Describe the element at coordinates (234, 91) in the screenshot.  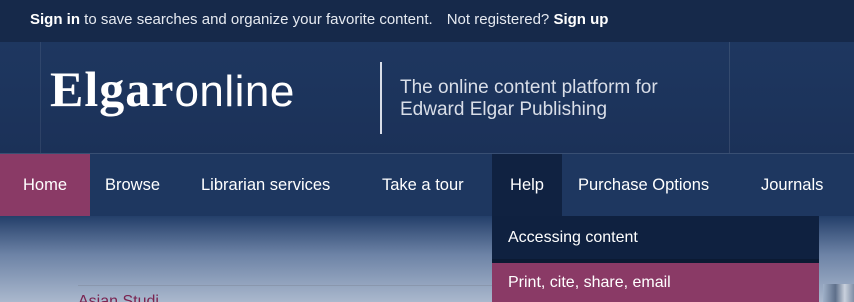
I see `logo-light-text: online` at that location.